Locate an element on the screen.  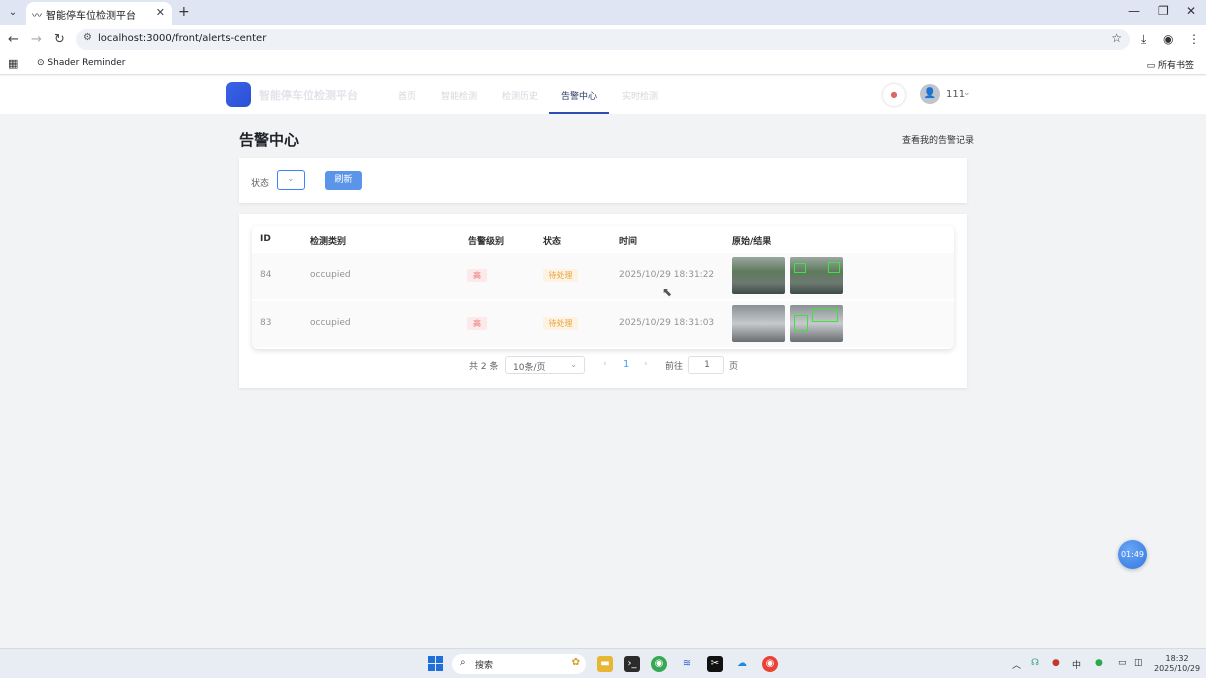
column-header-time: 时间 is located at coordinates (628, 242).